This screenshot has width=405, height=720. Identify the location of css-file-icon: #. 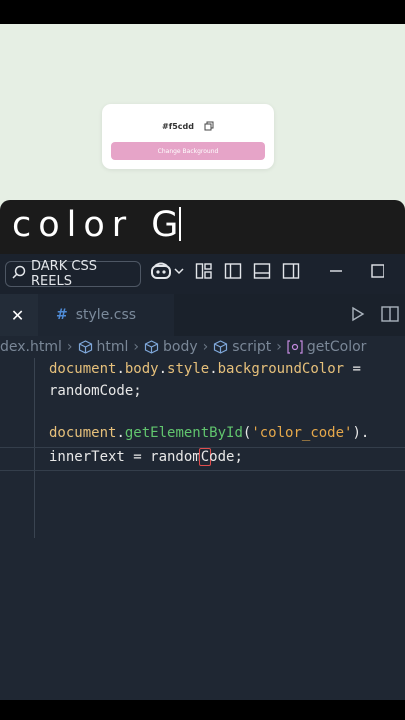
(62, 315).